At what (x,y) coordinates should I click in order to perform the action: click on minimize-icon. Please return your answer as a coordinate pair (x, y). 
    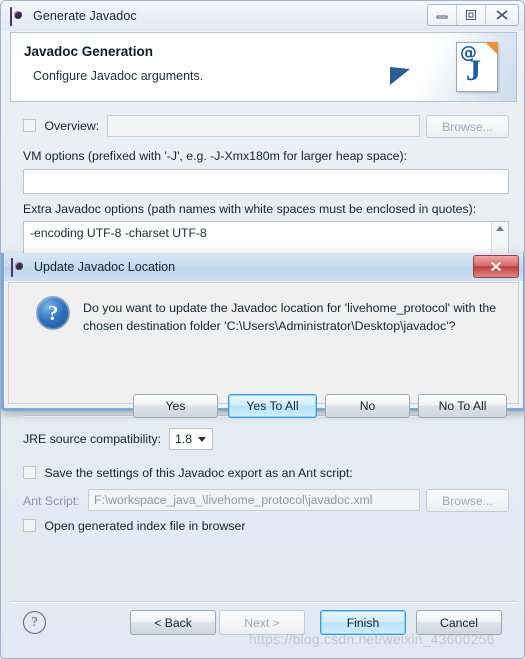
    Looking at the image, I should click on (442, 17).